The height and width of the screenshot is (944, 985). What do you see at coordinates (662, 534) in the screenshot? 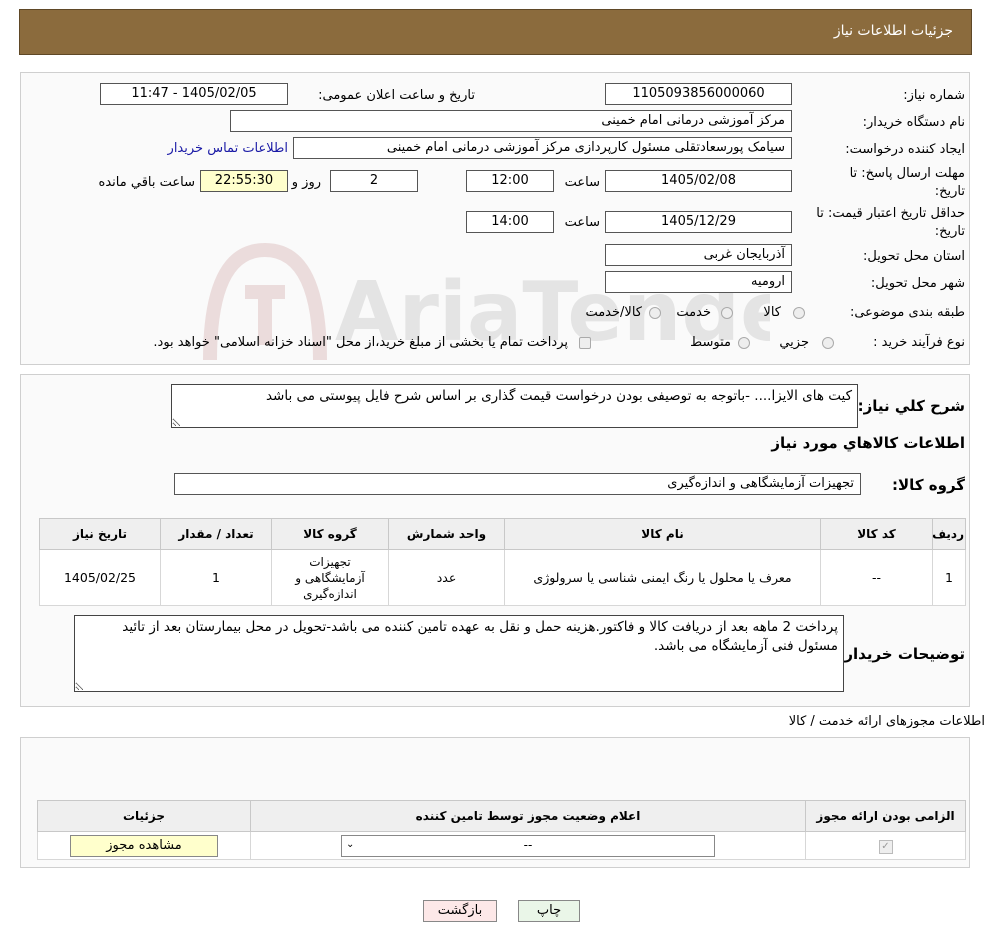
I see `col-item-name: نام کالا` at bounding box center [662, 534].